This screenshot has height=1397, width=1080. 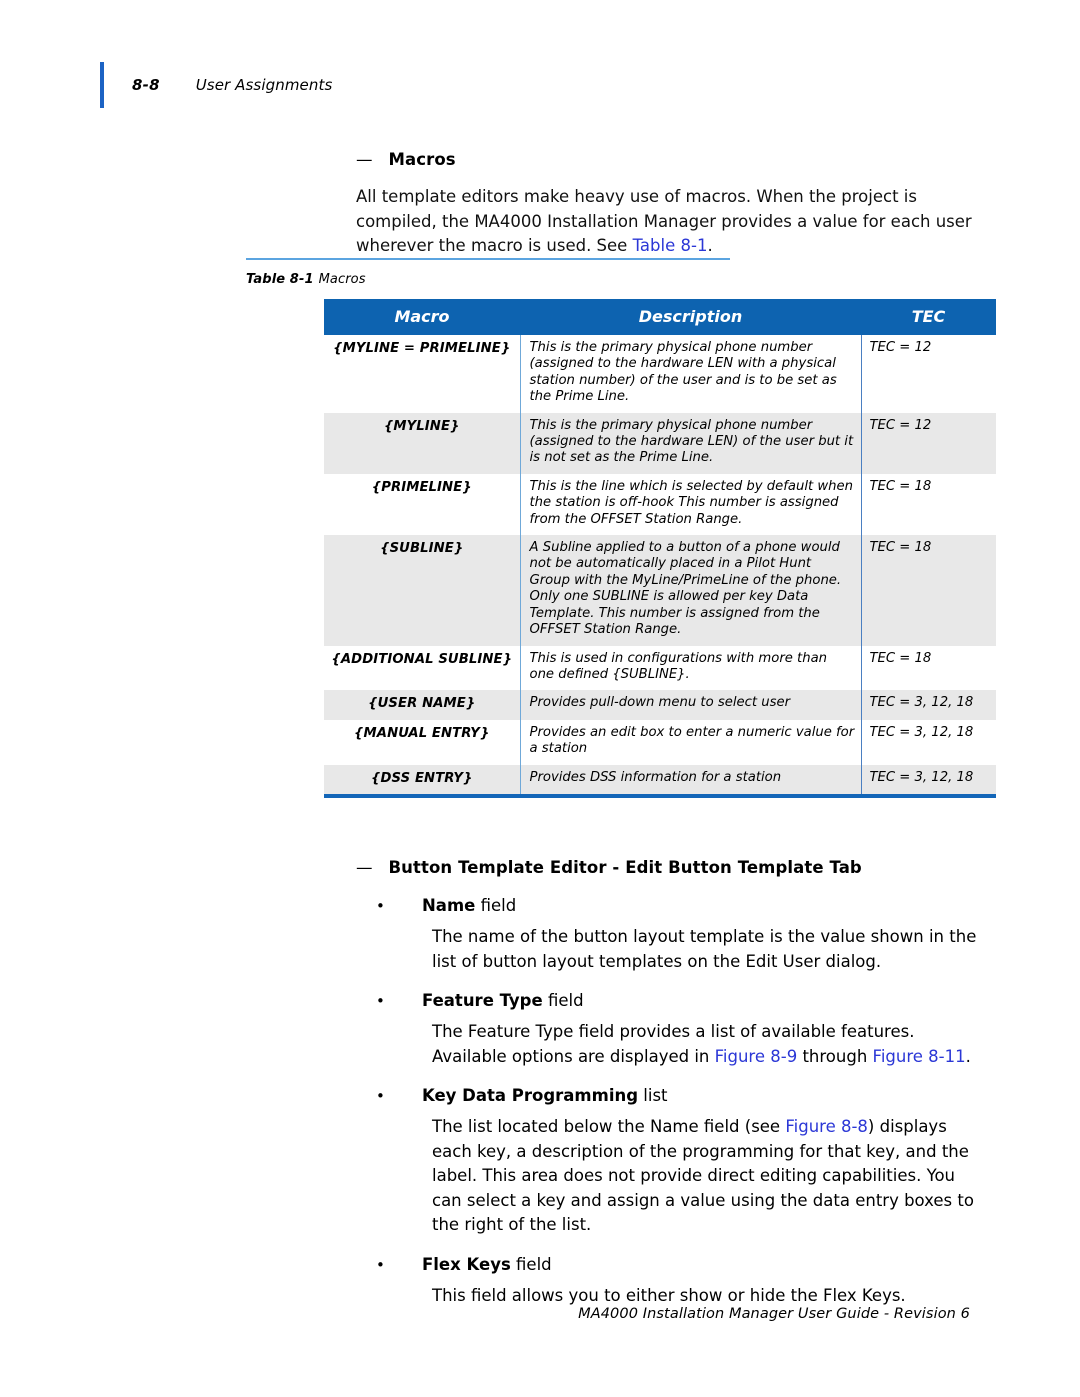 I want to click on column-header-macro: Macro, so click(x=422, y=317).